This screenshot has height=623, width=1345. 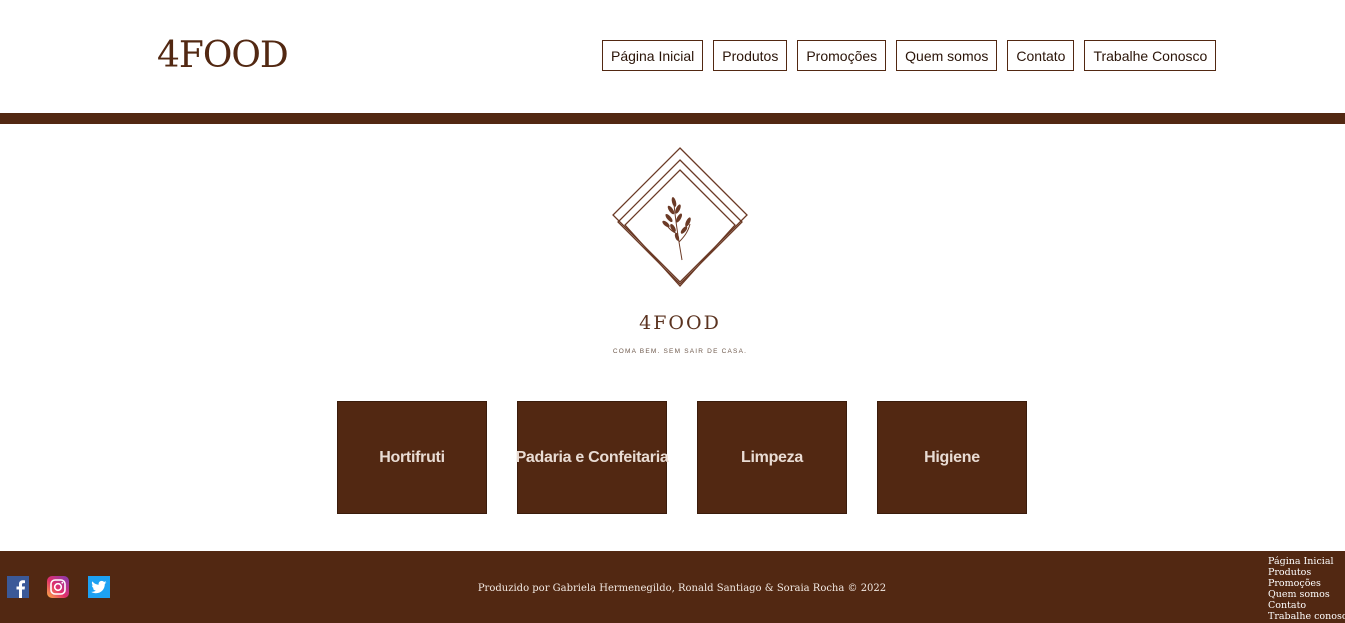 I want to click on nav-item-produtos: Produtos, so click(x=750, y=55).